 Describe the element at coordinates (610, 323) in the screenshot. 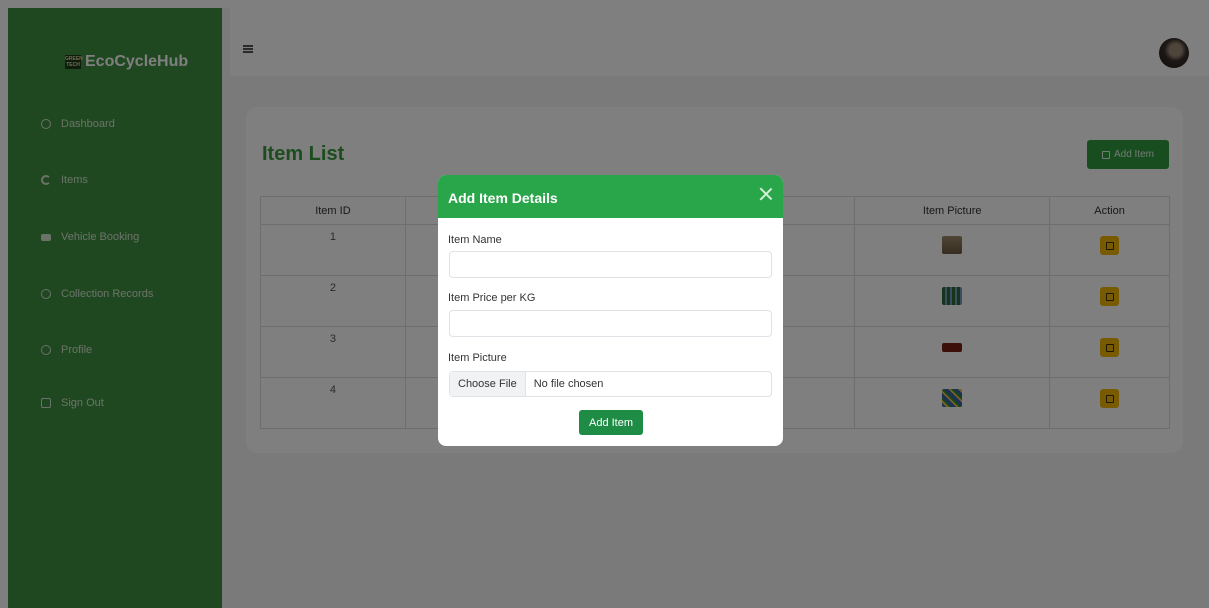

I see `item-price-input` at that location.